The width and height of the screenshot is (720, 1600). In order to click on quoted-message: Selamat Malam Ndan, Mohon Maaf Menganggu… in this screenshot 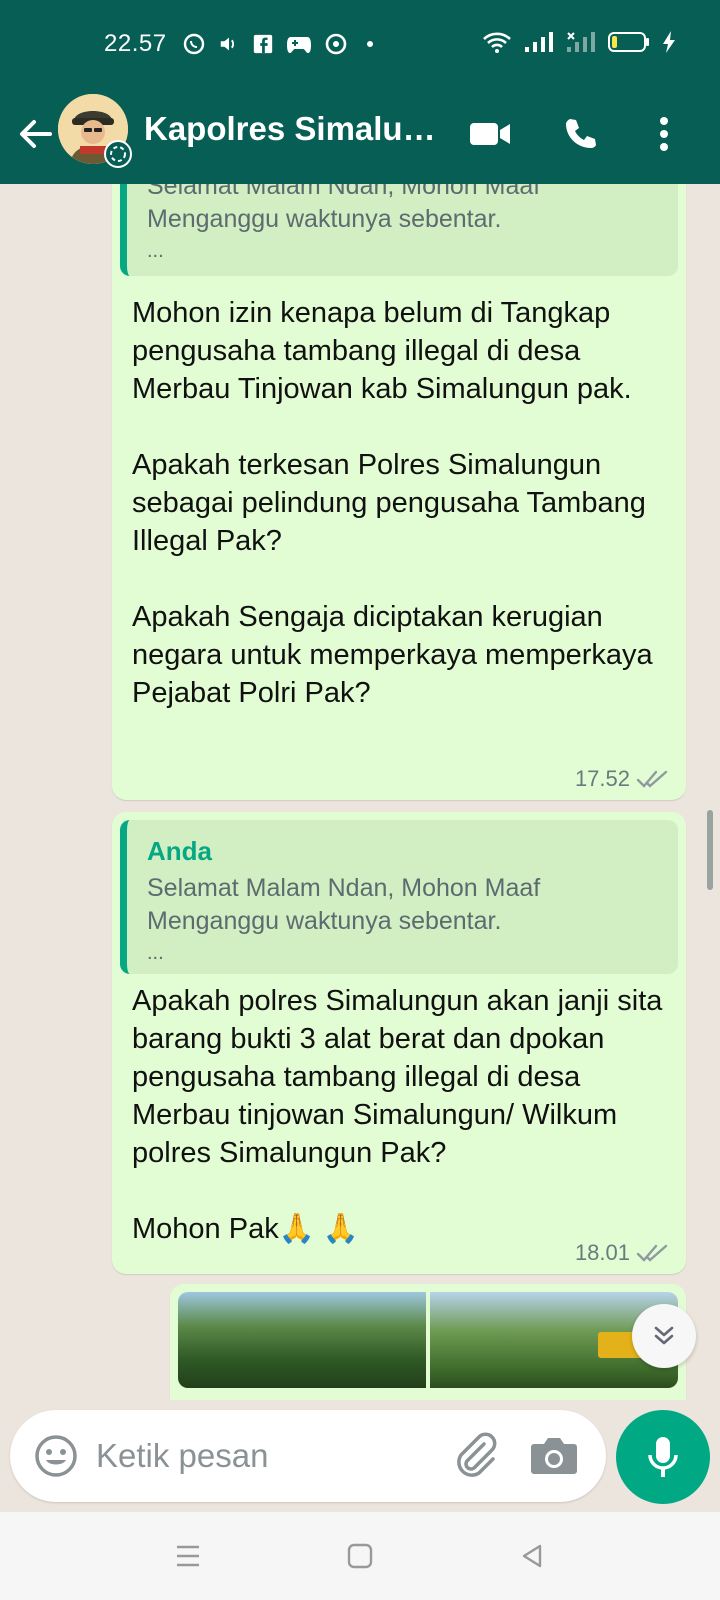, I will do `click(399, 230)`.